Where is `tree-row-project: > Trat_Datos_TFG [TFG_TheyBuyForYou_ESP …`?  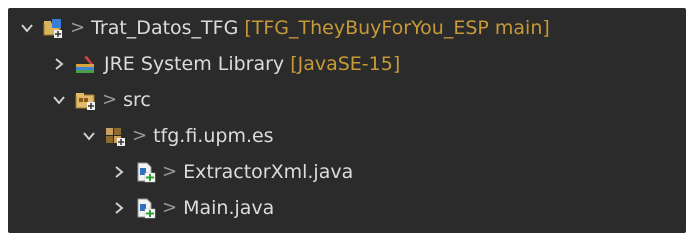 tree-row-project: > Trat_Datos_TFG [TFG_TheyBuyForYou_ESP … is located at coordinates (347, 28).